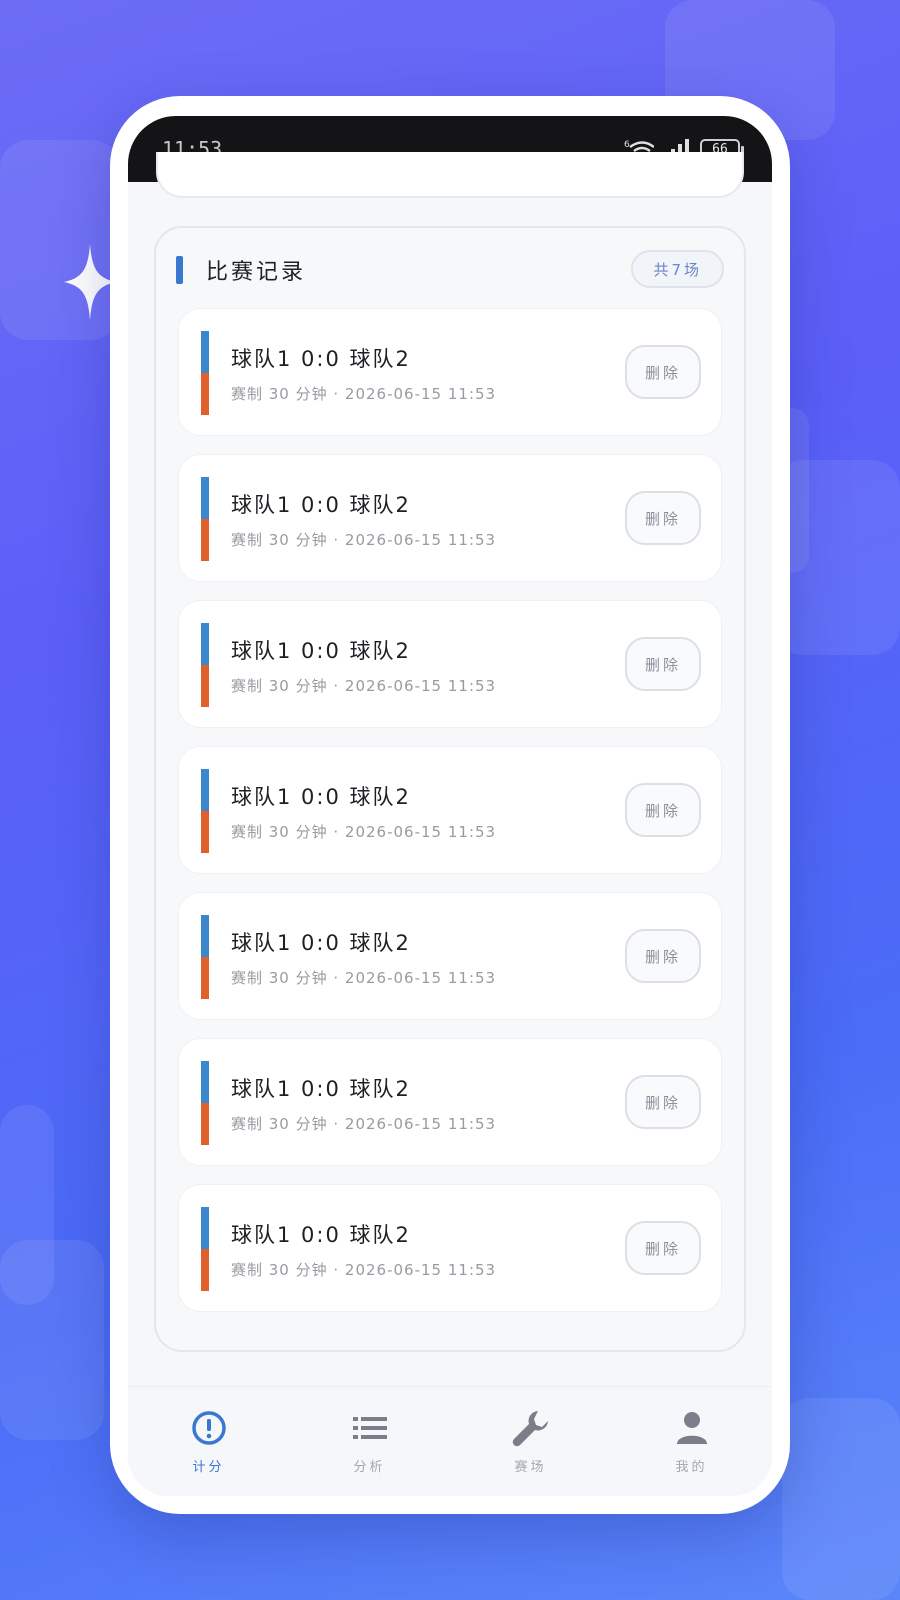 This screenshot has height=1600, width=900. Describe the element at coordinates (531, 1428) in the screenshot. I see `wrench-icon` at that location.